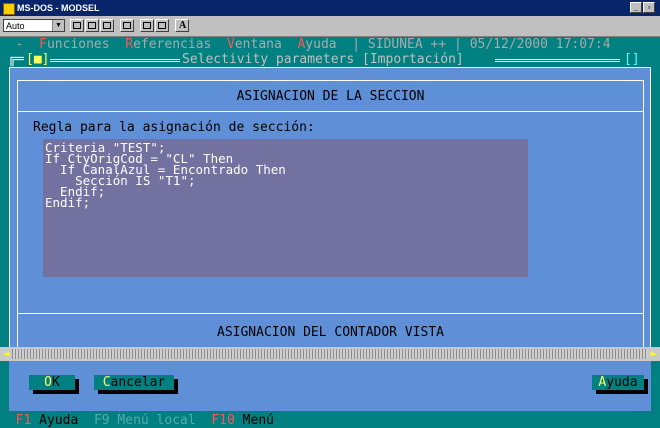 This screenshot has width=660, height=428. Describe the element at coordinates (52, 382) in the screenshot. I see `ok-button: OK` at that location.